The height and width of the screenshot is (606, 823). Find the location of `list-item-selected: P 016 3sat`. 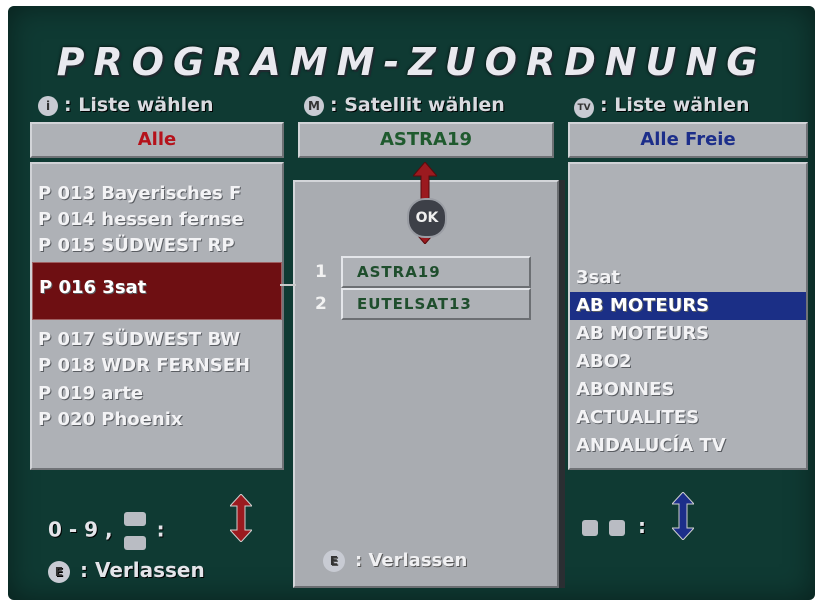

list-item-selected: P 016 3sat is located at coordinates (157, 291).